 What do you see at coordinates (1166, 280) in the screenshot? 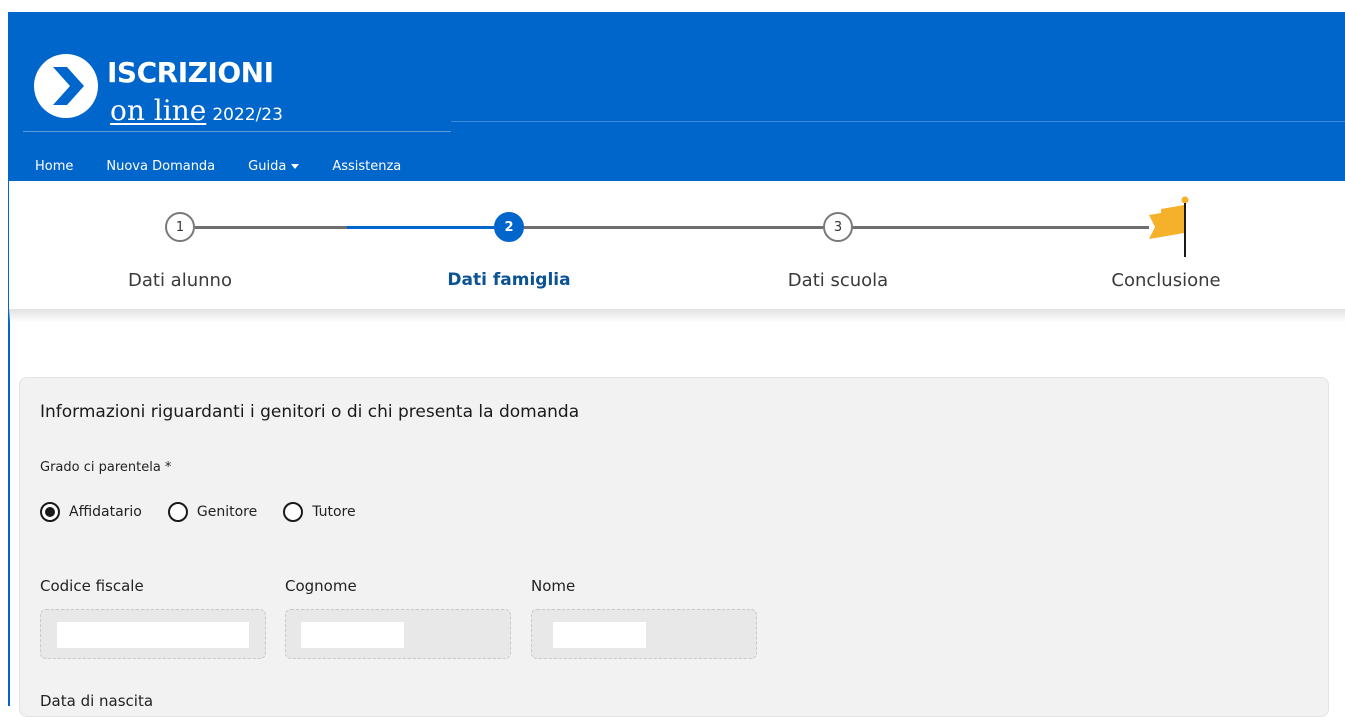
I see `step-4-label: Conclusione` at bounding box center [1166, 280].